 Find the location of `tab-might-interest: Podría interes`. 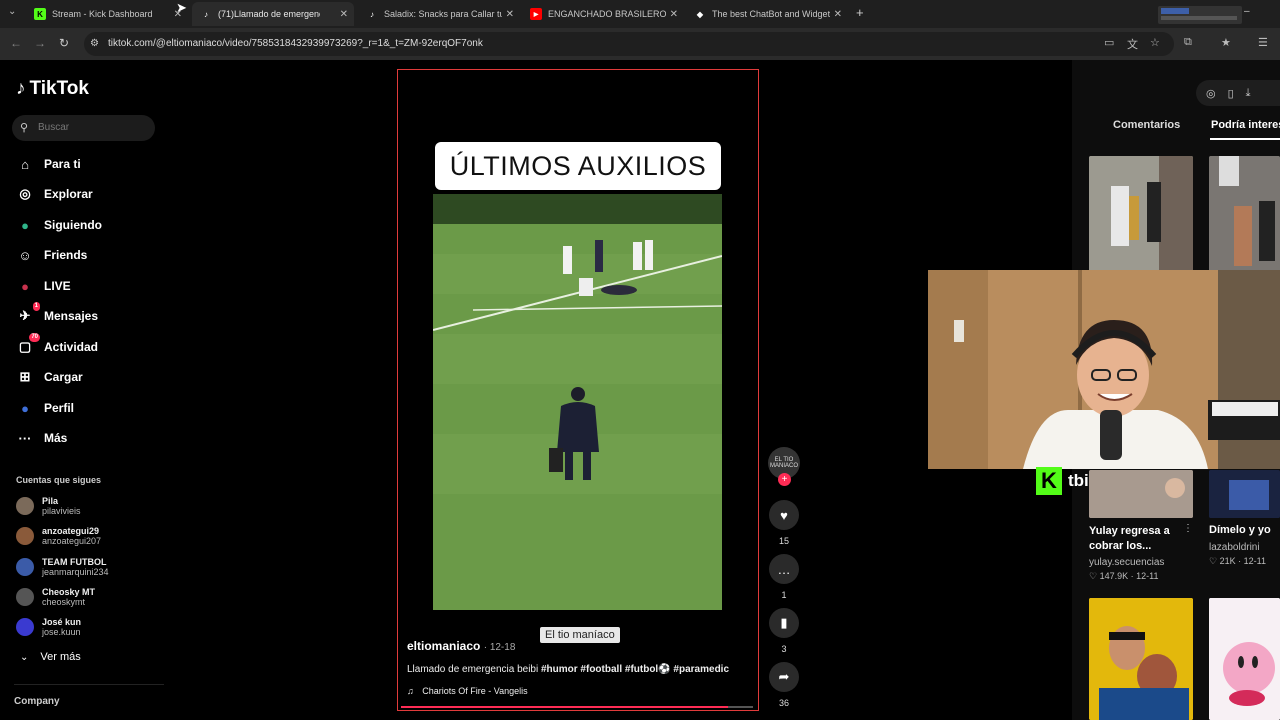

tab-might-interest: Podría interes is located at coordinates (1245, 125).